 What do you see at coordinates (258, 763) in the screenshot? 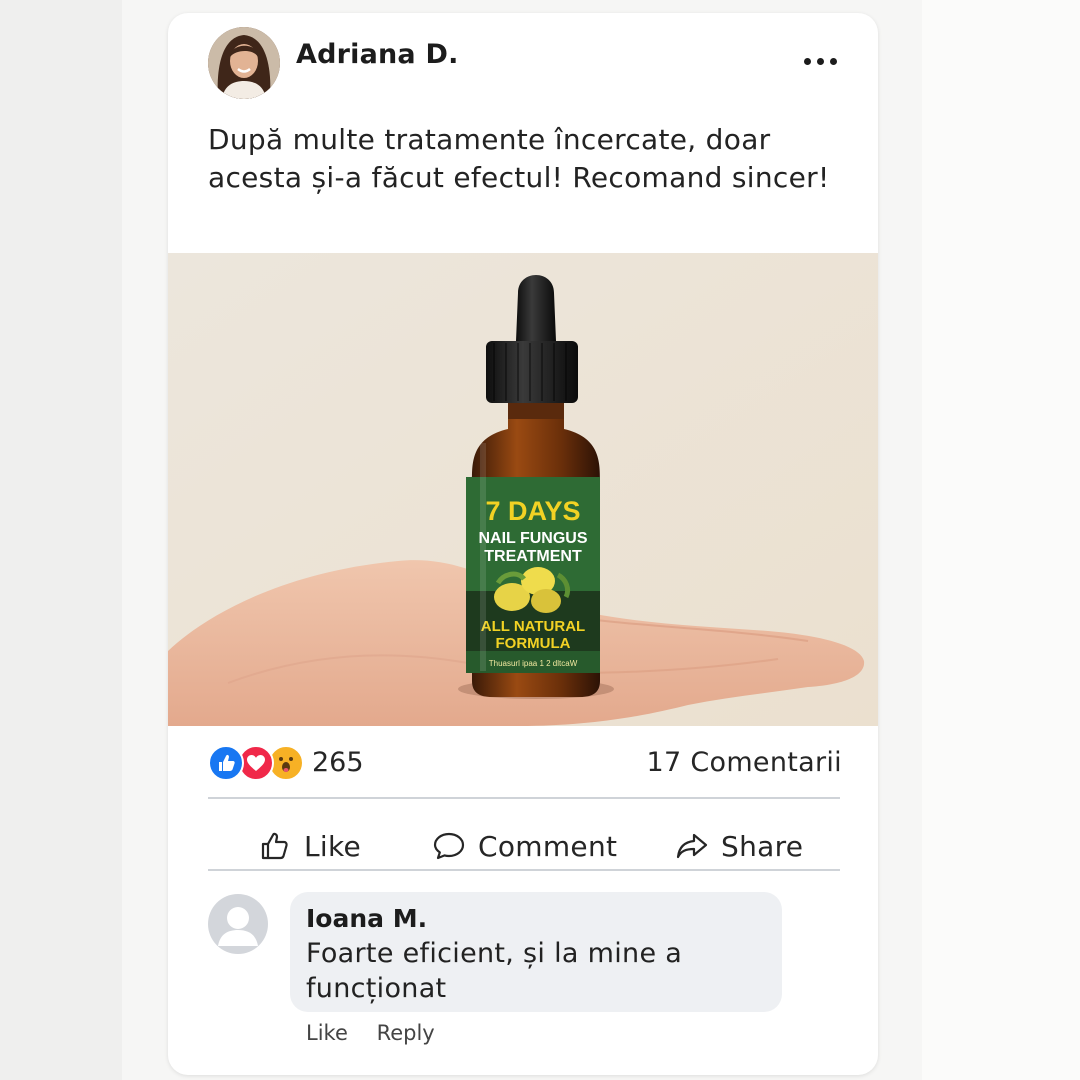
I see `reactions-summary` at bounding box center [258, 763].